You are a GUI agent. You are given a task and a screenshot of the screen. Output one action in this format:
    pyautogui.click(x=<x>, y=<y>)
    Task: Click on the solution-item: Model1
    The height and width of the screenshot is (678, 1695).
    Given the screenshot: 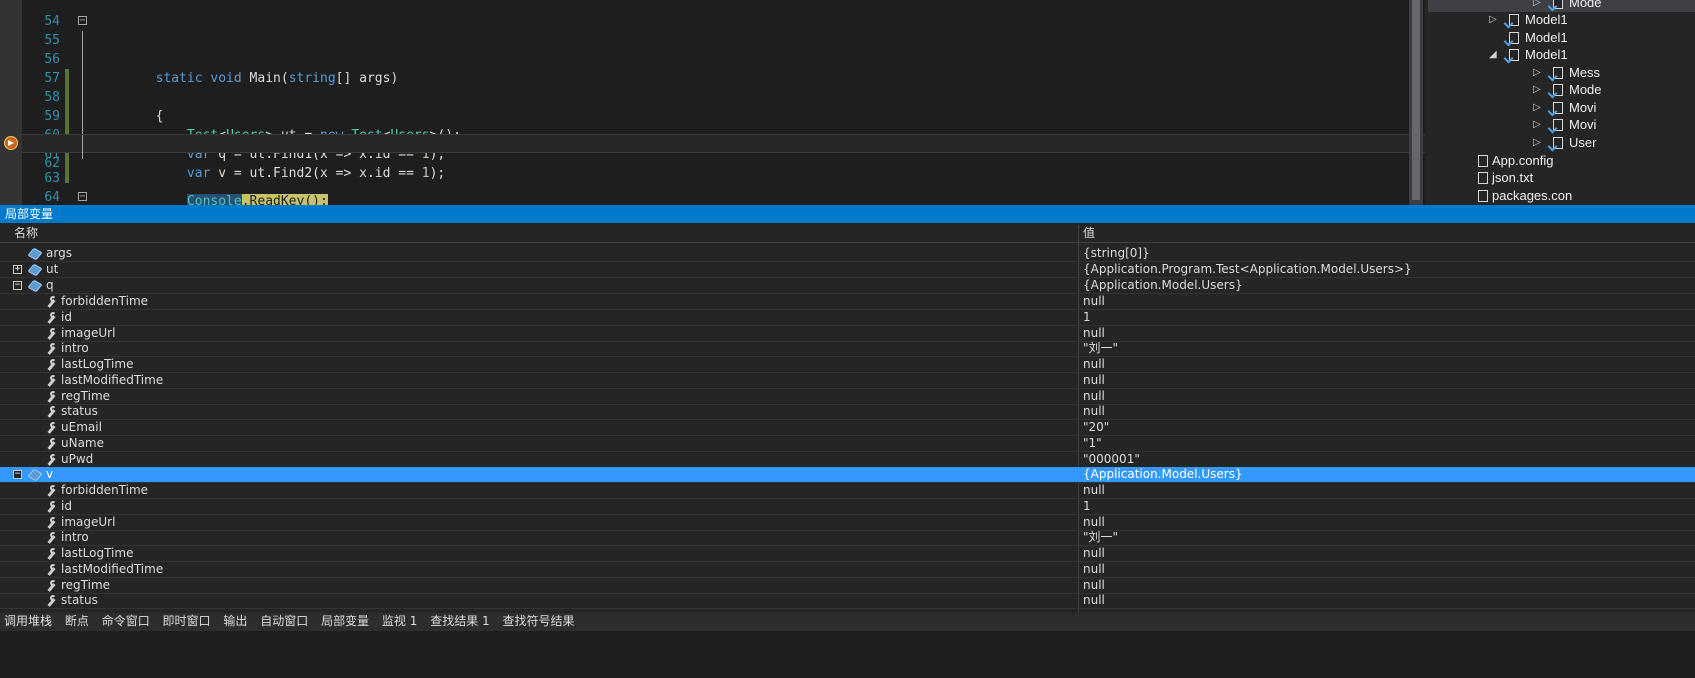 What is the action you would take?
    pyautogui.click(x=1560, y=38)
    